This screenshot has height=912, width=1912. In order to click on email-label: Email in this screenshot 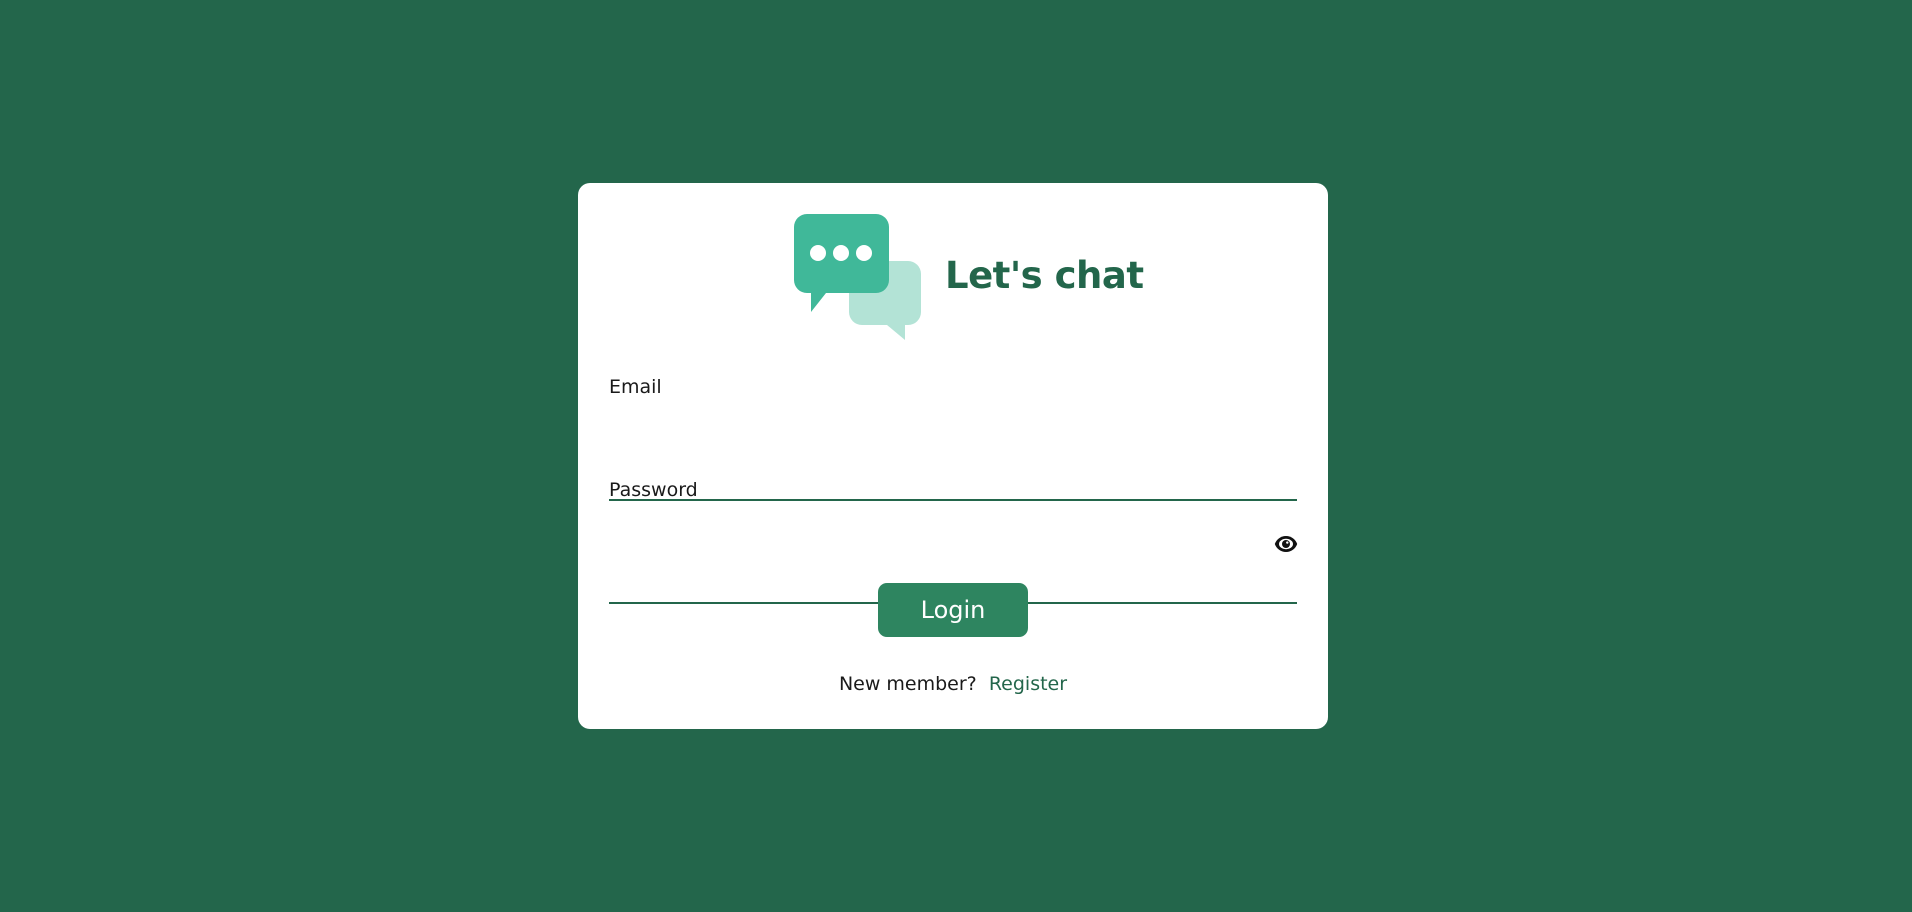, I will do `click(635, 387)`.